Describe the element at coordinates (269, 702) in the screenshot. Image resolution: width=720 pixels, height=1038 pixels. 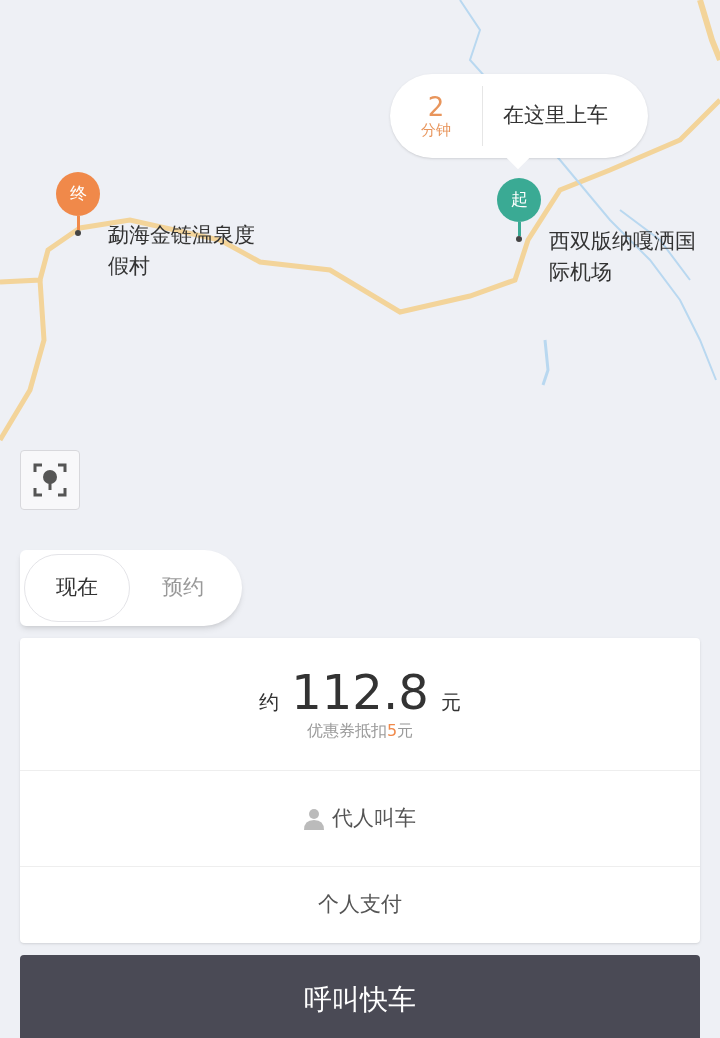
I see `fare-prefix: 约` at that location.